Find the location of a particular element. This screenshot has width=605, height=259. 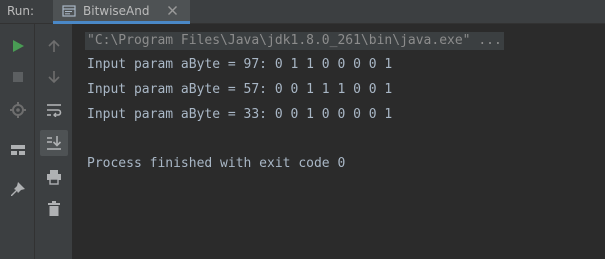

console-line: Input param aByte = 97: 0 1 1 0 0 0 0 1 is located at coordinates (240, 64).